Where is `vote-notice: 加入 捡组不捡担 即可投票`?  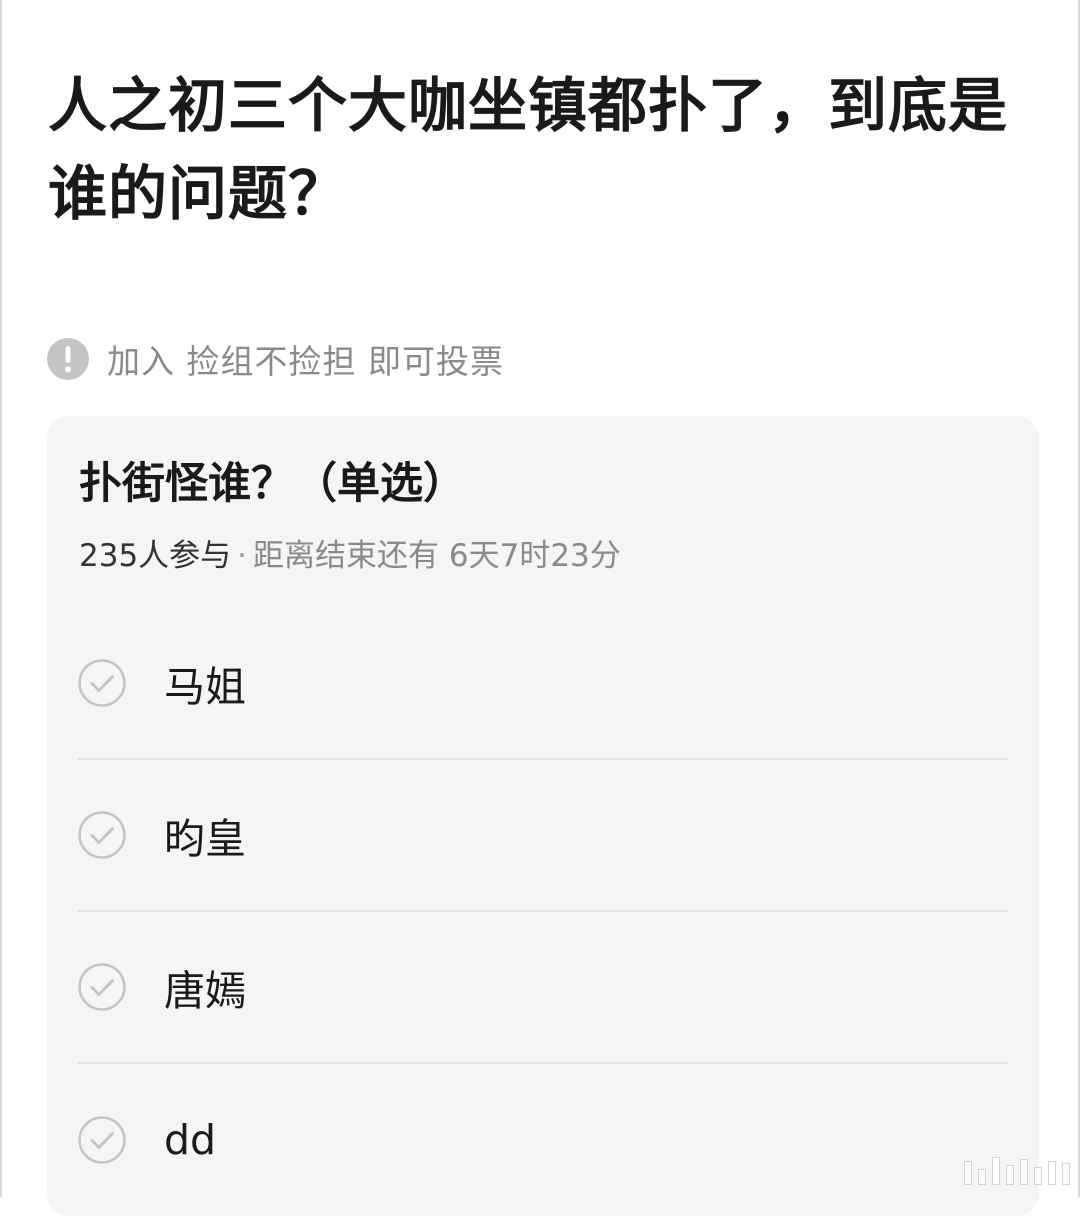
vote-notice: 加入 捡组不捡担 即可投票 is located at coordinates (275, 359).